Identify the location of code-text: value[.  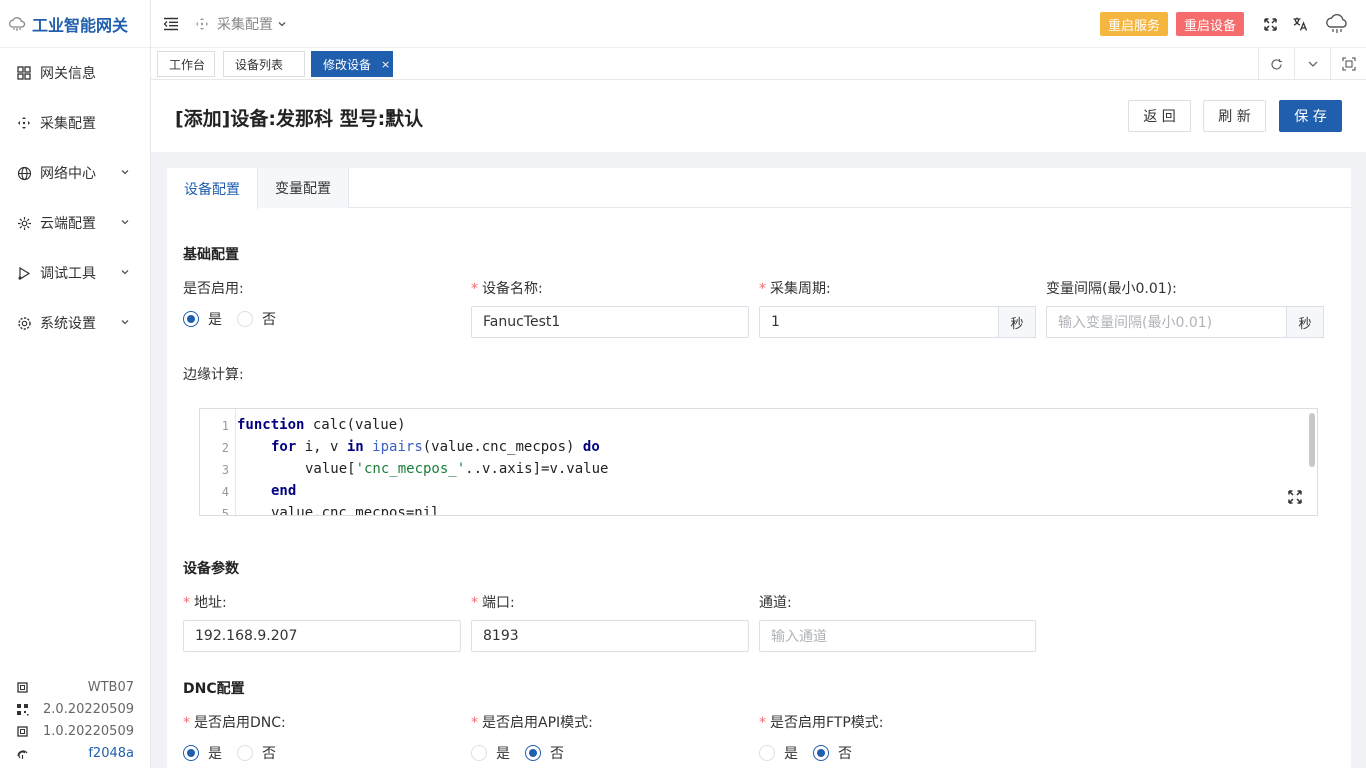
(330, 469).